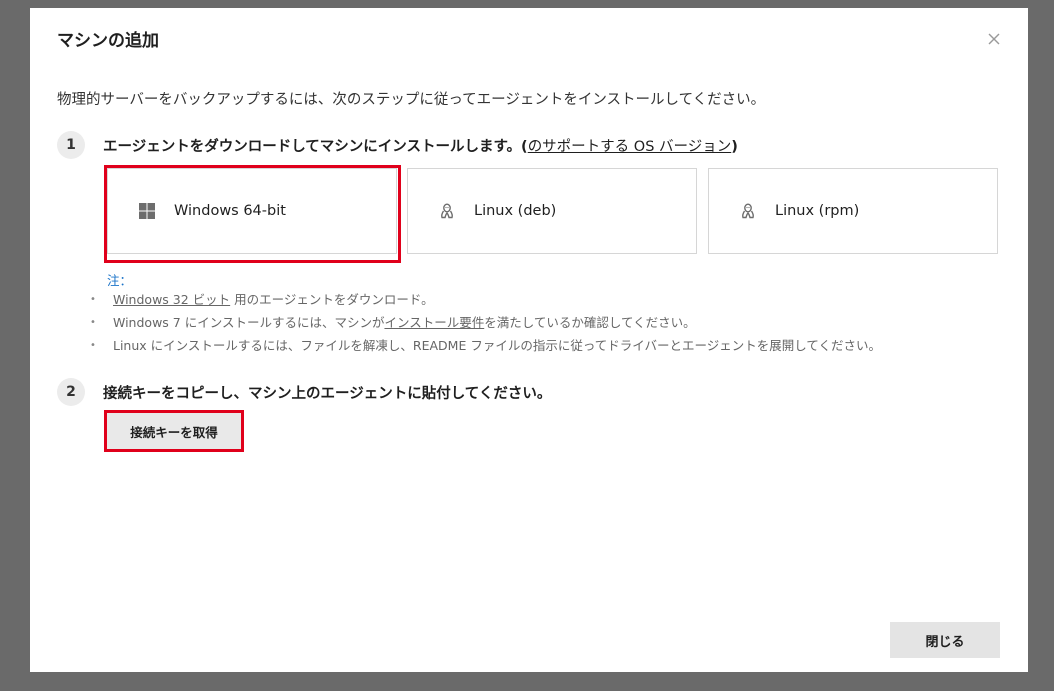 The image size is (1054, 691). What do you see at coordinates (249, 322) in the screenshot?
I see `note-text: Windows 7 にインストールするには、マシンが` at bounding box center [249, 322].